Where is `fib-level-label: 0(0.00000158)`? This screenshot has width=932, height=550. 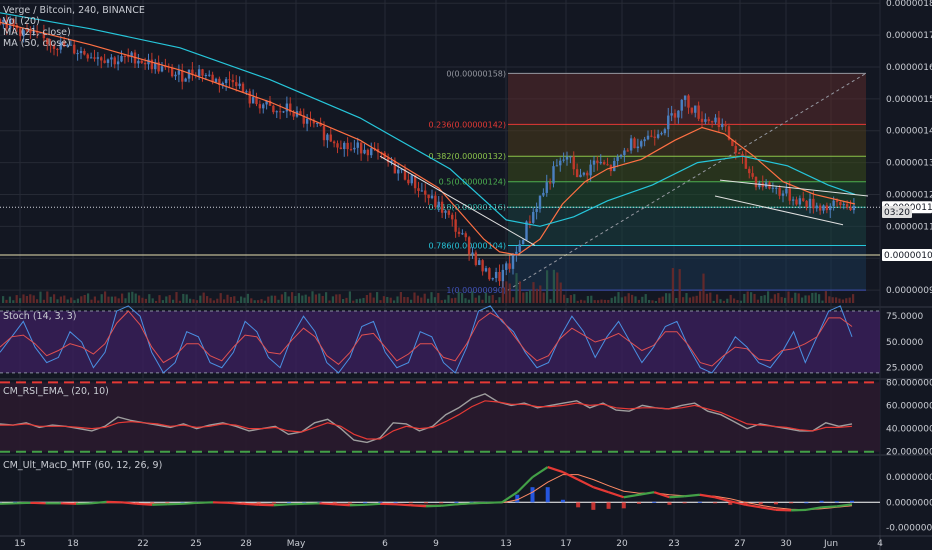 fib-level-label: 0(0.00000158) is located at coordinates (476, 73).